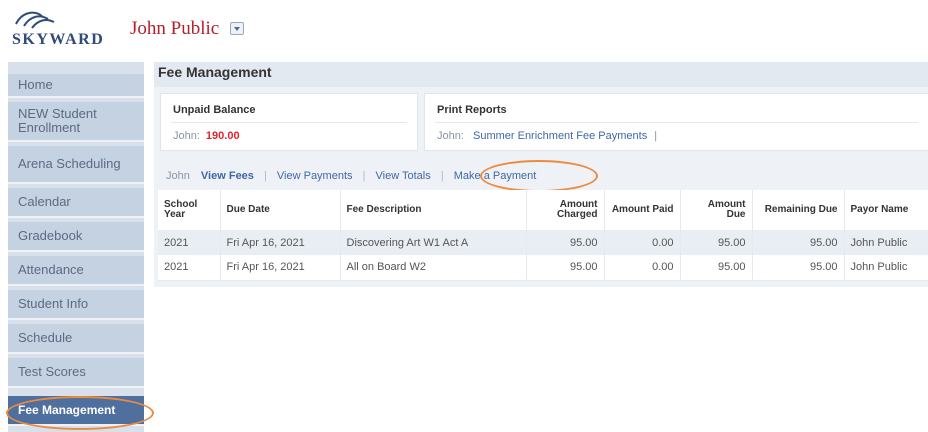 The height and width of the screenshot is (432, 928). What do you see at coordinates (315, 176) in the screenshot?
I see `tab-view-payments: View Payments` at bounding box center [315, 176].